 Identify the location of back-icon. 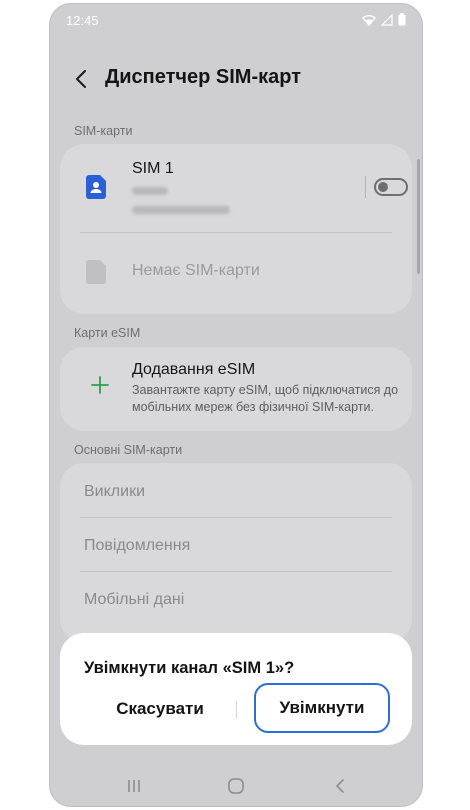
(340, 786).